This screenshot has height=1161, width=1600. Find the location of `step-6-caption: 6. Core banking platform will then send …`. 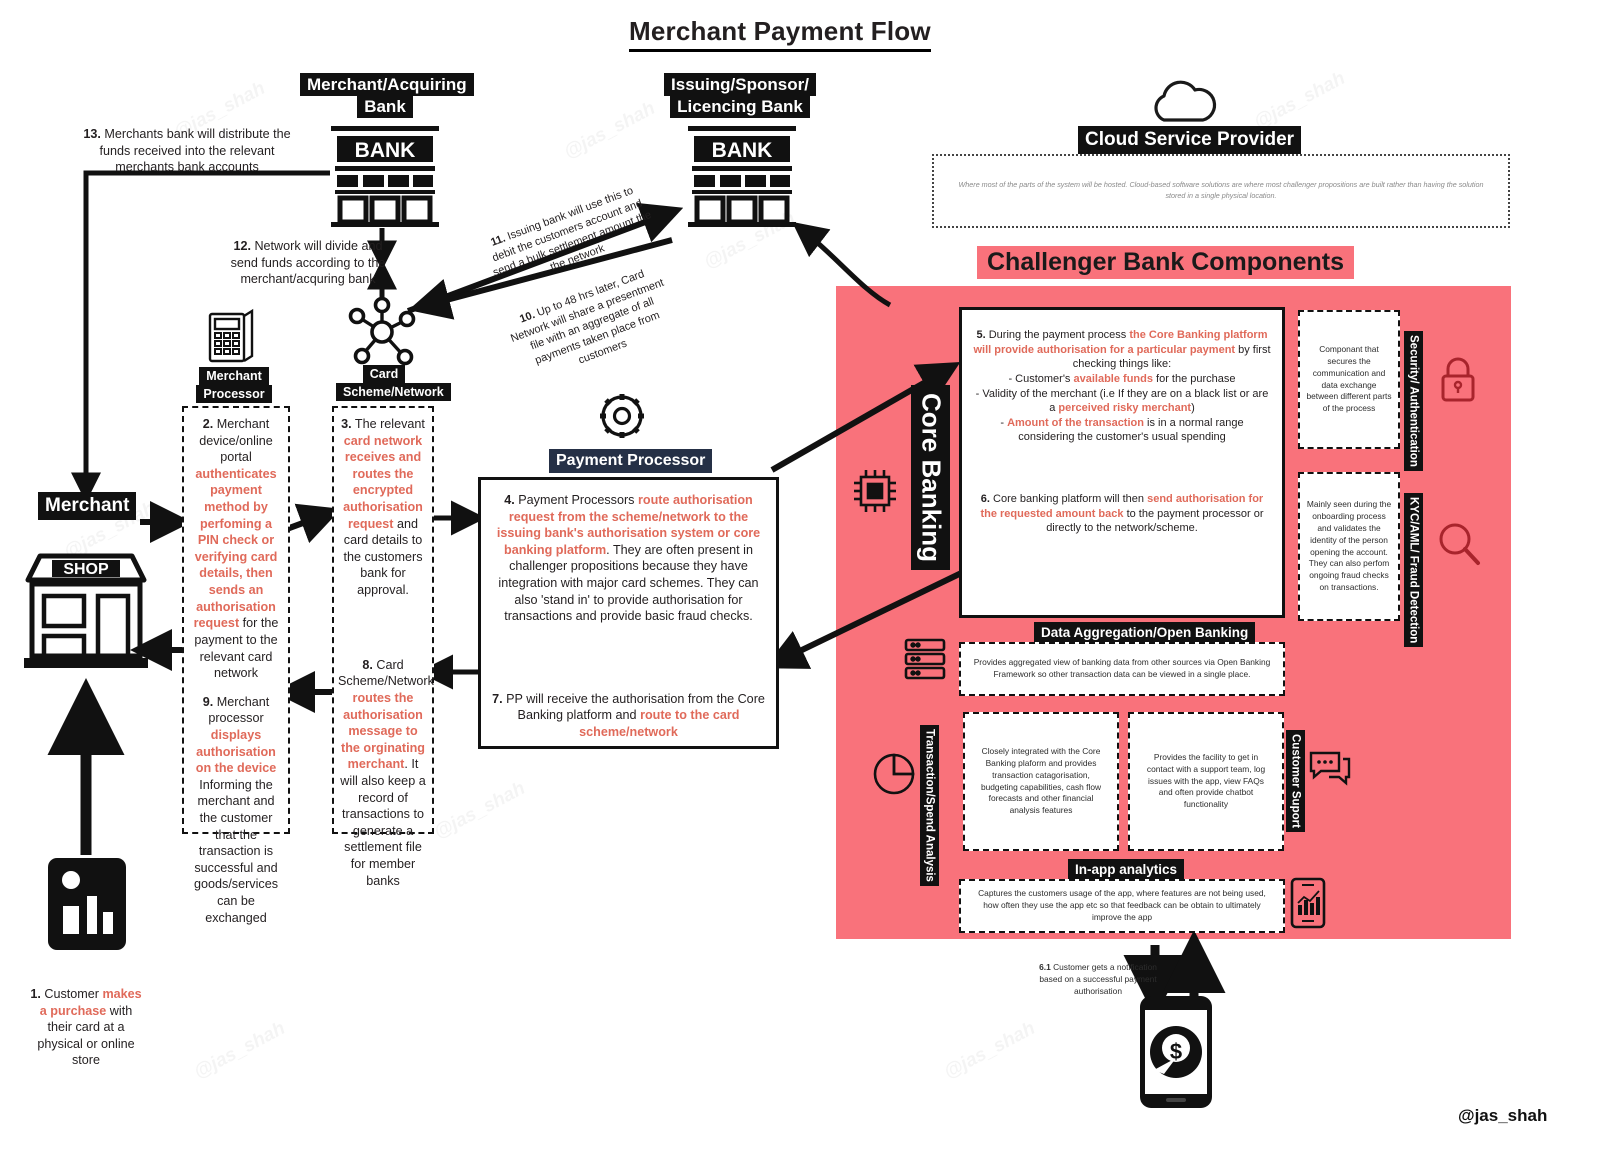

step-6-caption: 6. Core banking platform will then send … is located at coordinates (1122, 514).